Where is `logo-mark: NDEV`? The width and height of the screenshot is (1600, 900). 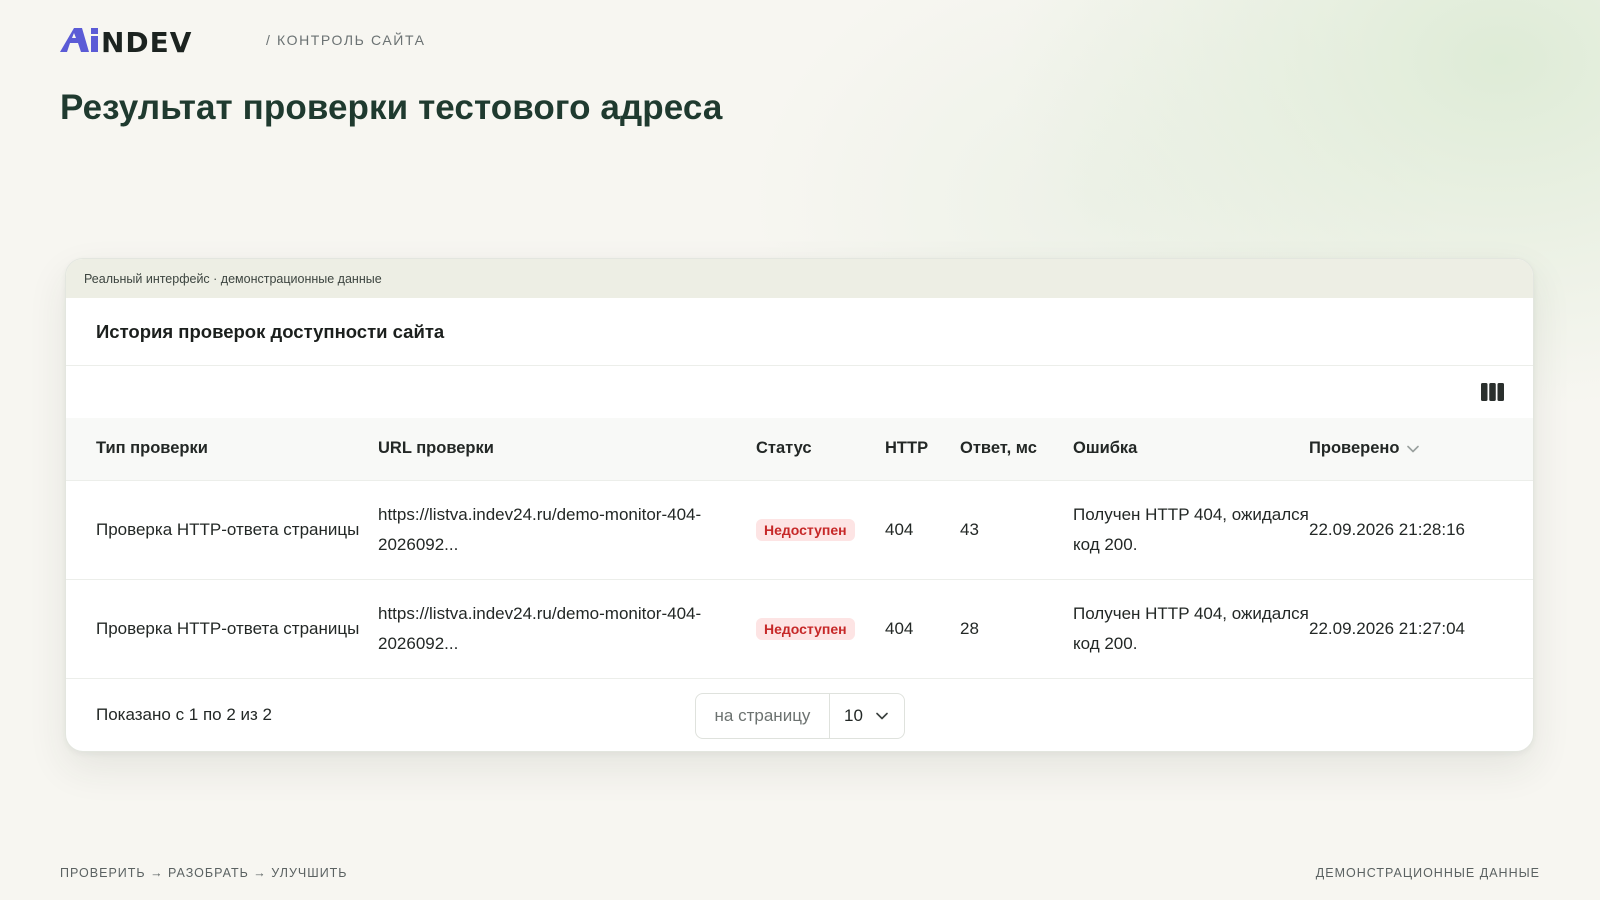 logo-mark: NDEV is located at coordinates (126, 40).